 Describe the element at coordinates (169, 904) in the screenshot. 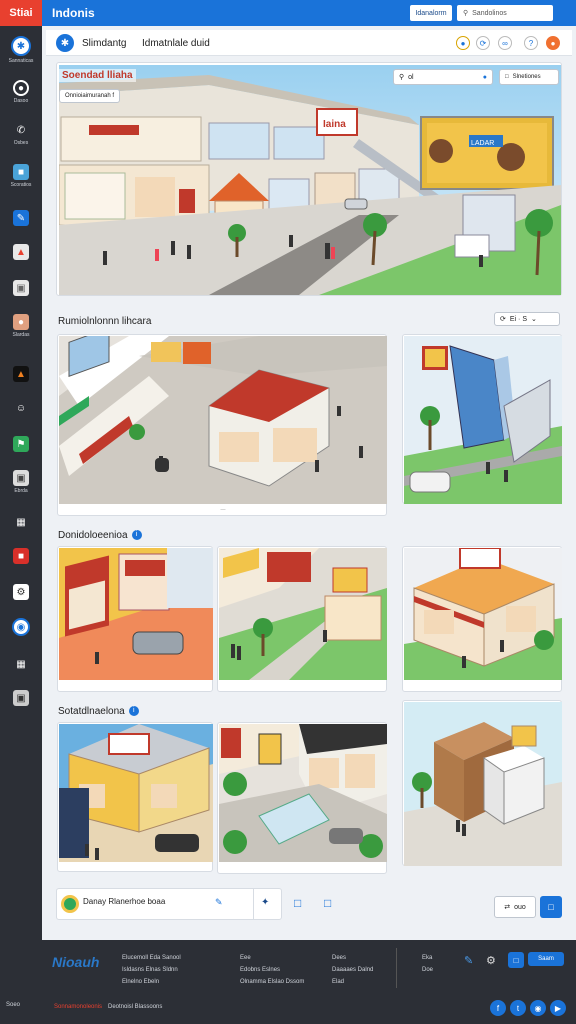

I see `comment-bar: Danay Rlanerhoe boaa ✎ ✦` at that location.